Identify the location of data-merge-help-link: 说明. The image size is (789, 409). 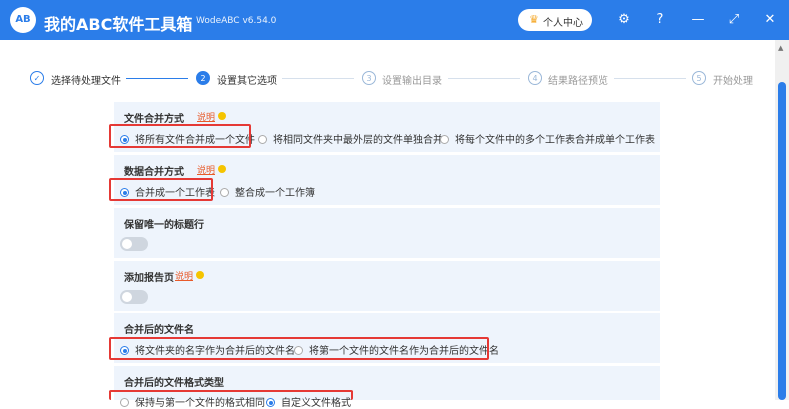
(206, 169).